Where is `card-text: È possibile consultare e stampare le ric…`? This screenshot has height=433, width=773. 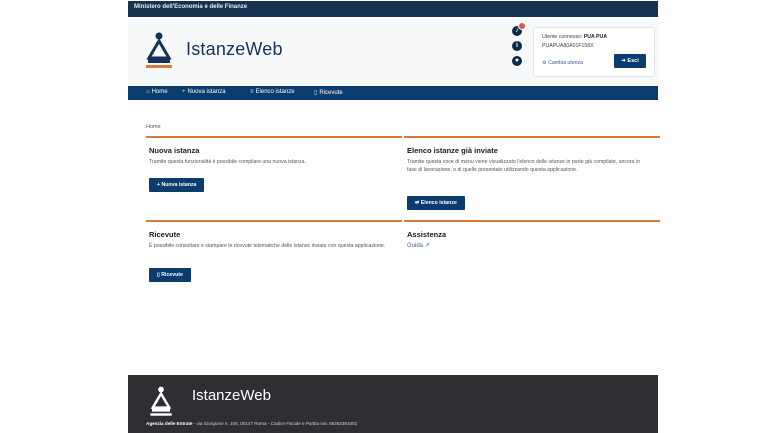 card-text: È possibile consultare e stampare le ric… is located at coordinates (267, 246).